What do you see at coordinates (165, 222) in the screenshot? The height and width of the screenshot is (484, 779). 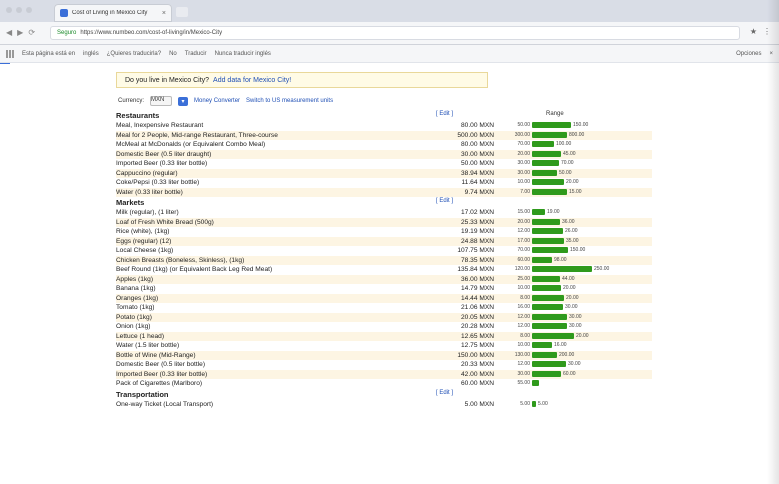 I see `item-name: Loaf of Fresh White Bread (500g)` at bounding box center [165, 222].